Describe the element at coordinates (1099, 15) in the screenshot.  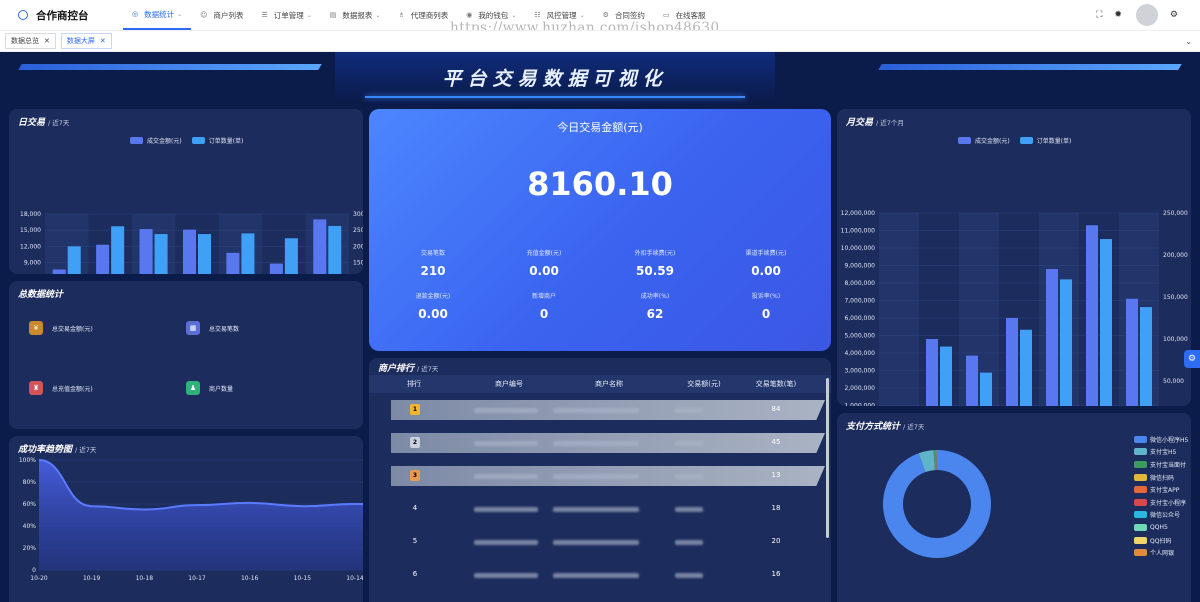
I see `fullscreen-icon: ⛶` at that location.